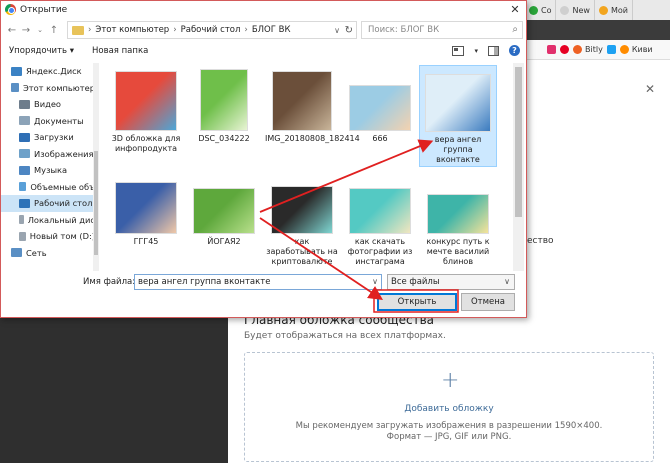 The image size is (670, 463). Describe the element at coordinates (48, 253) in the screenshot. I see `sidebar-item: Сеть` at that location.